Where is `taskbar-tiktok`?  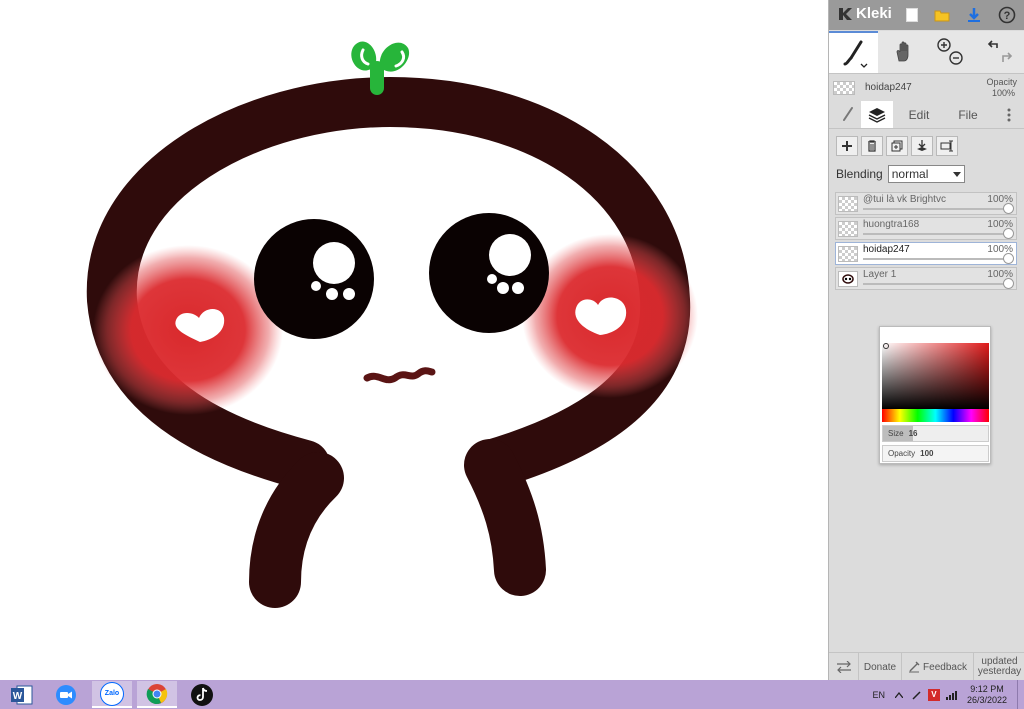
taskbar-tiktok is located at coordinates (202, 694).